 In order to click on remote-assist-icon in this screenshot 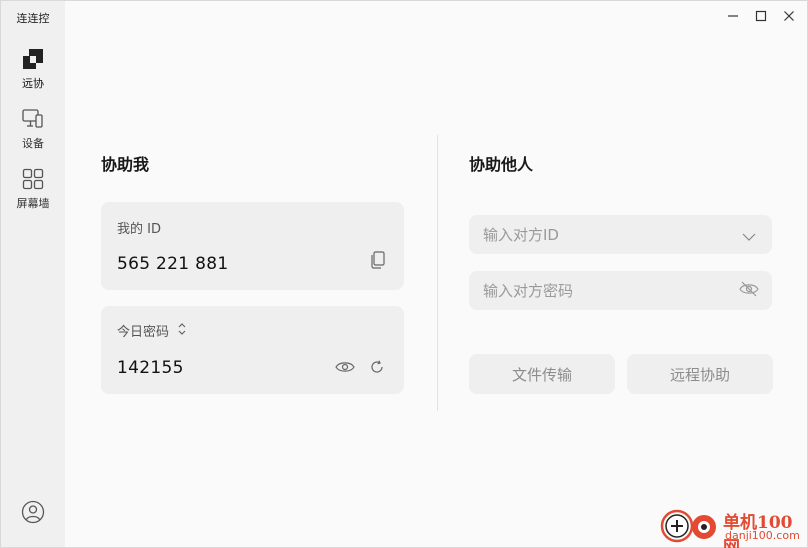, I will do `click(33, 59)`.